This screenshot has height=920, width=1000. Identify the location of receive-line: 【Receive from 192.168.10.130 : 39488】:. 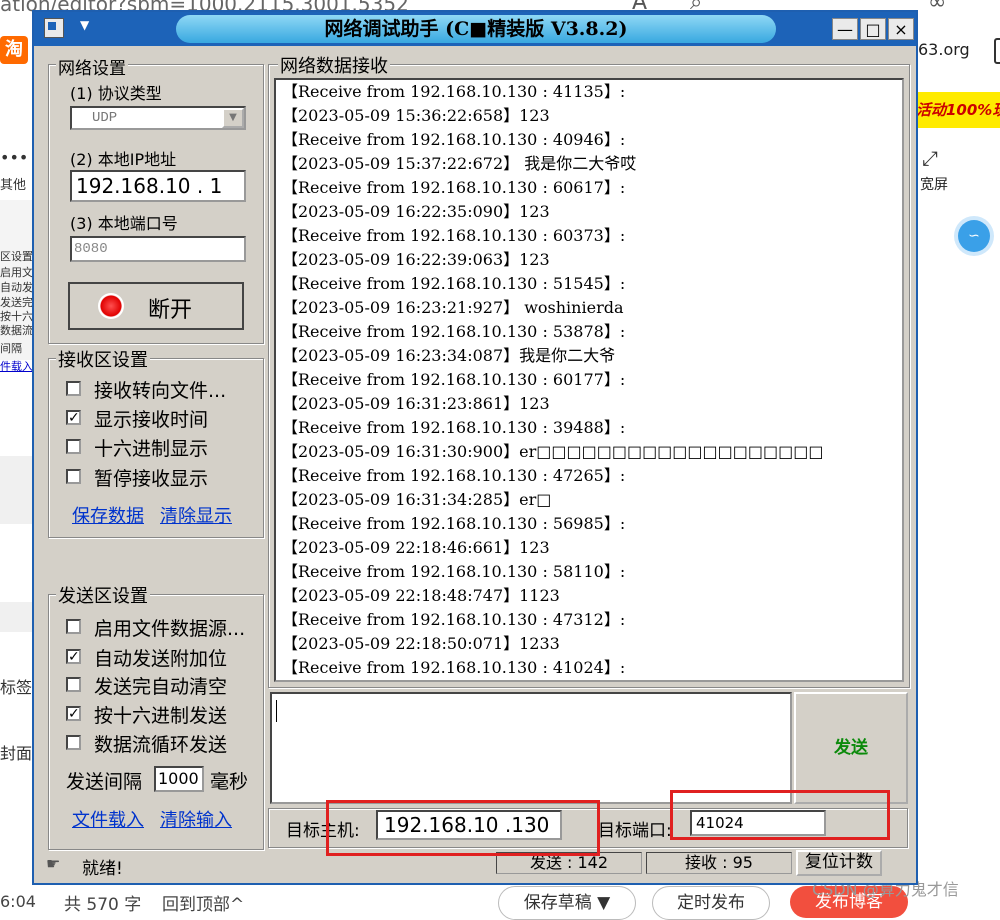
(454, 427).